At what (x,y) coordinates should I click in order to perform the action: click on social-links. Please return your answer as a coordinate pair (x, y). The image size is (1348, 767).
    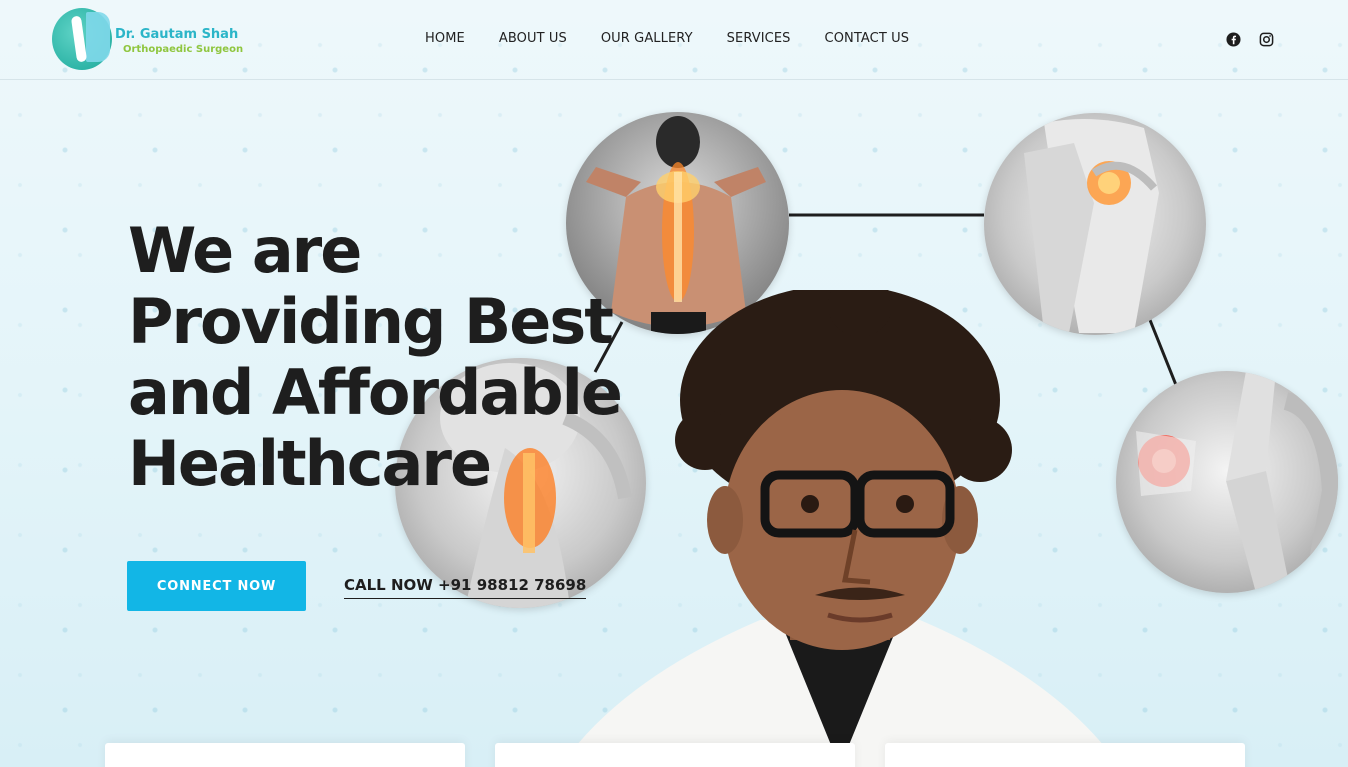
    Looking at the image, I should click on (1250, 39).